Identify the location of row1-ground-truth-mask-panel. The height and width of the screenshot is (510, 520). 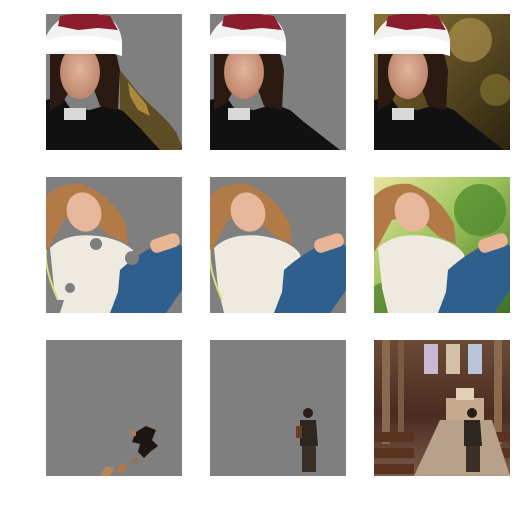
(278, 82).